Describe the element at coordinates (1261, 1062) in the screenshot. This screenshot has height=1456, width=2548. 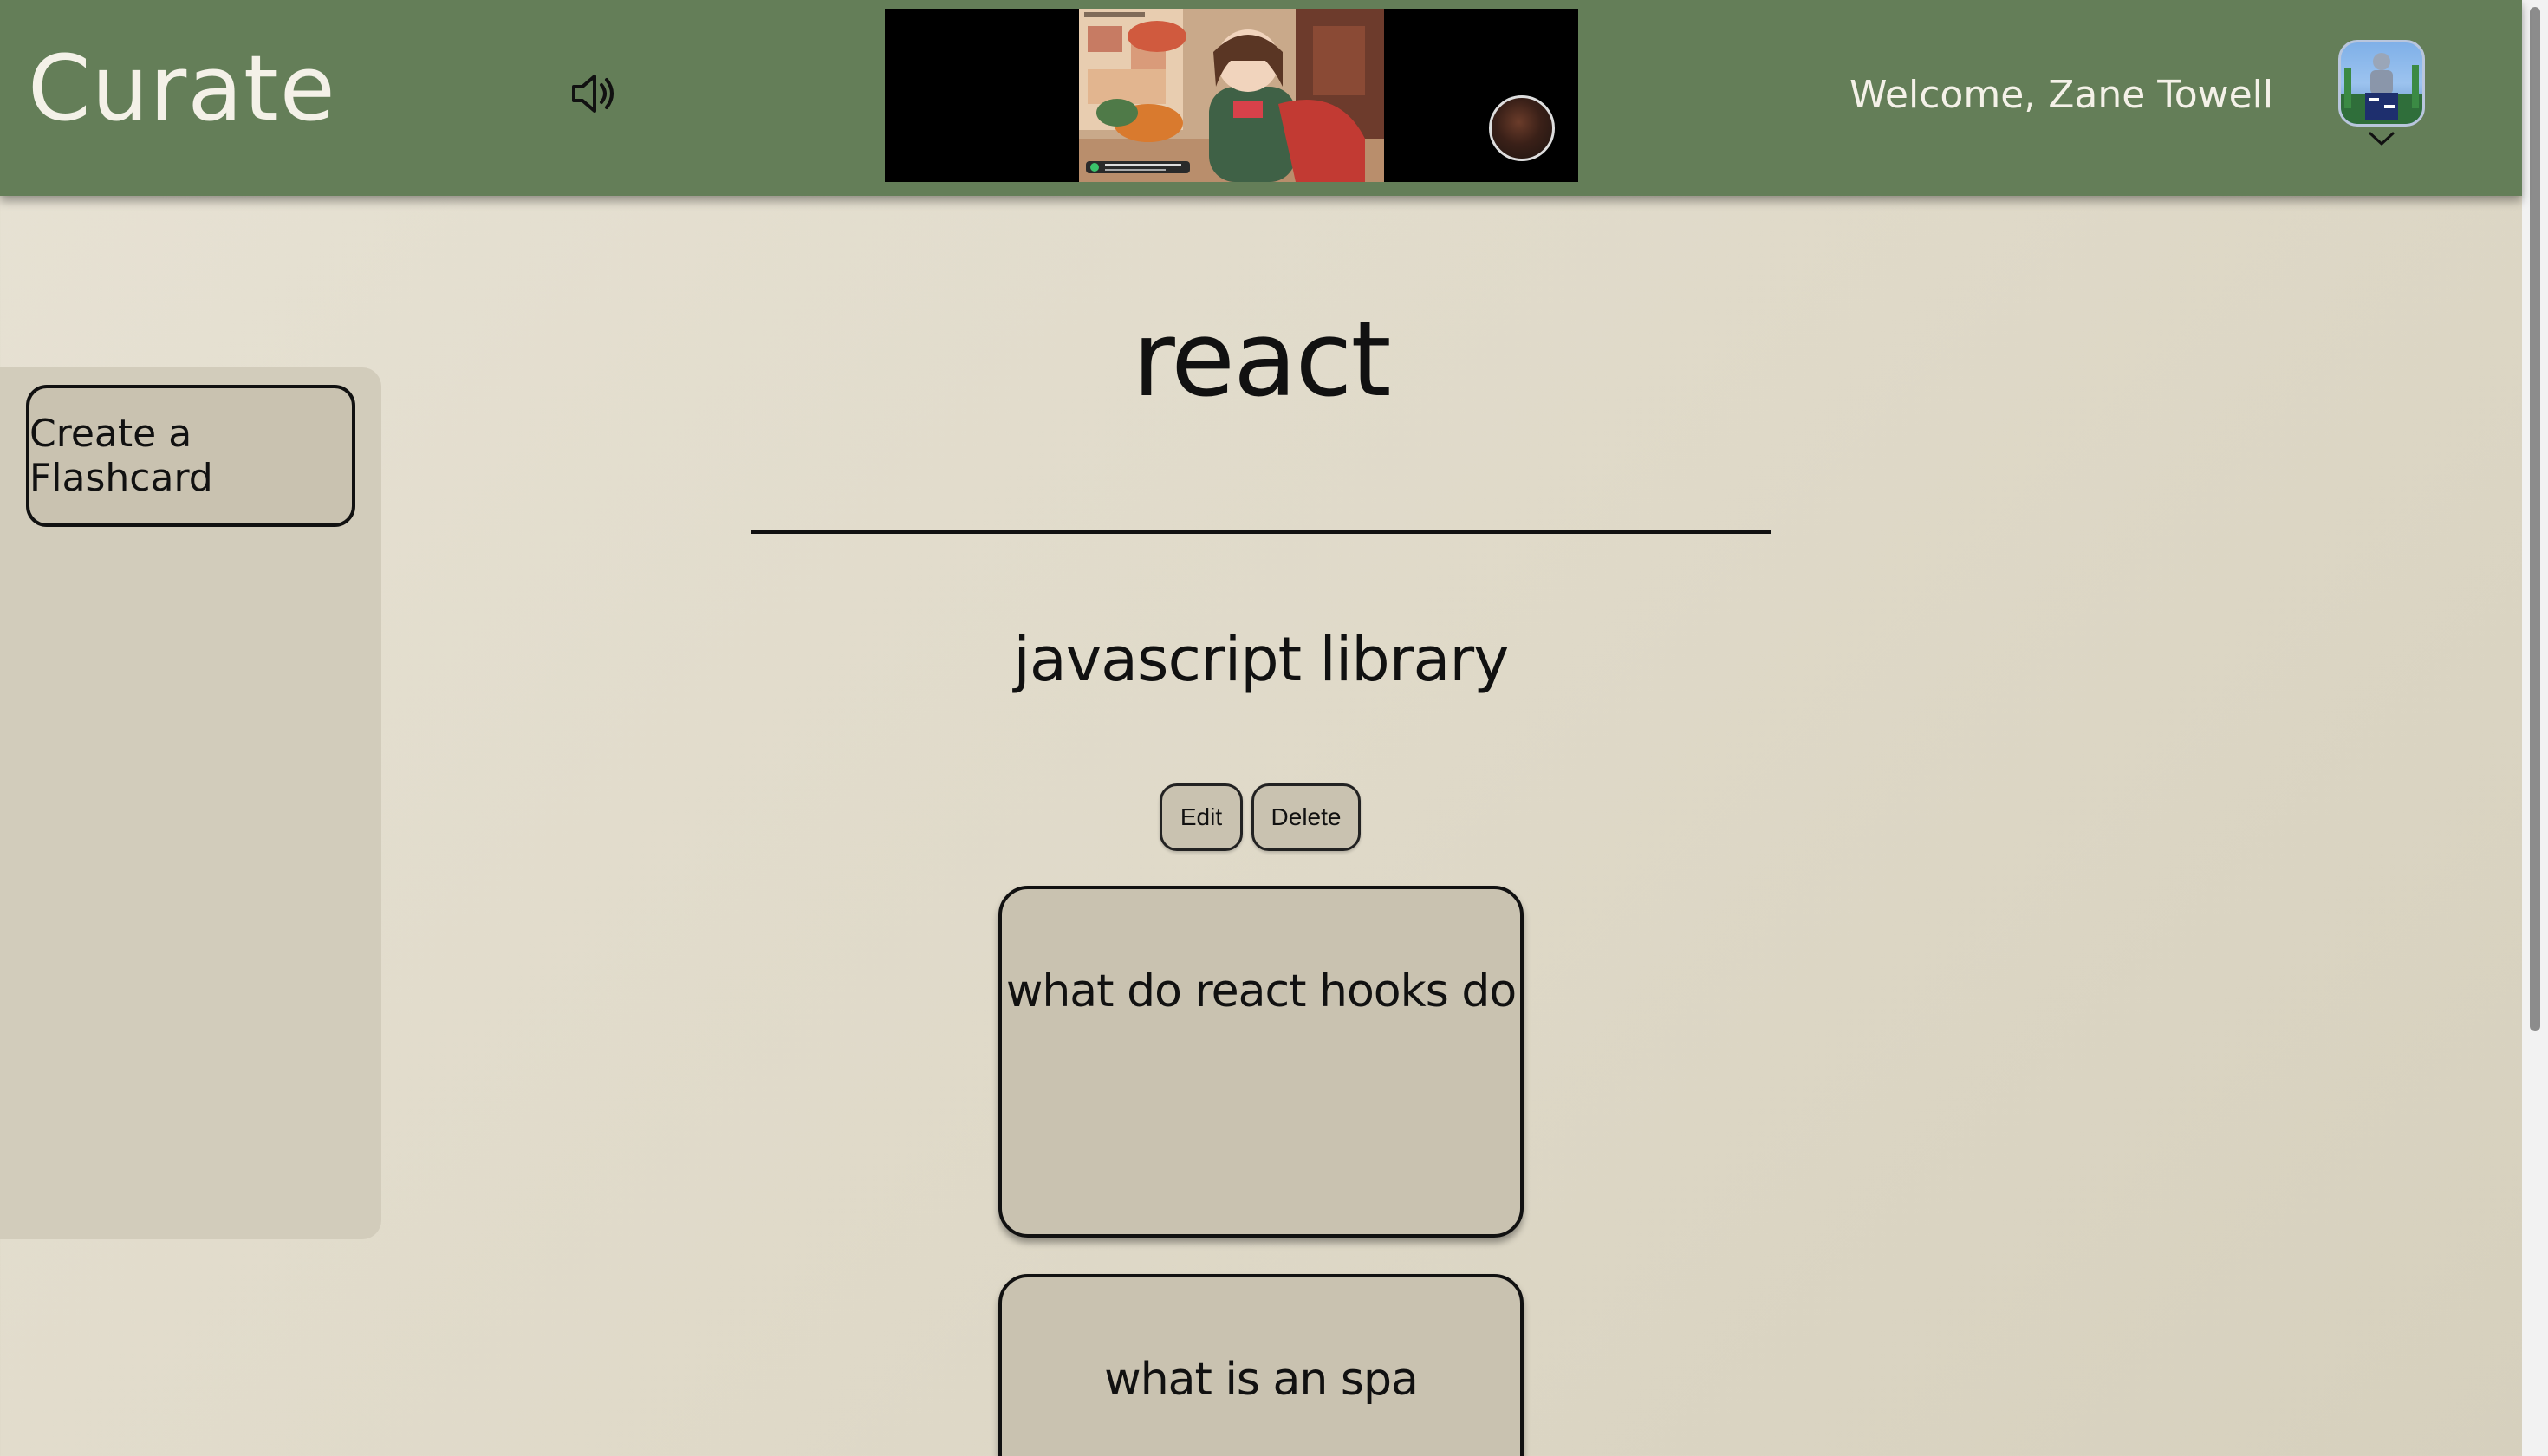
I see `flashcard: what do react hooks do` at that location.